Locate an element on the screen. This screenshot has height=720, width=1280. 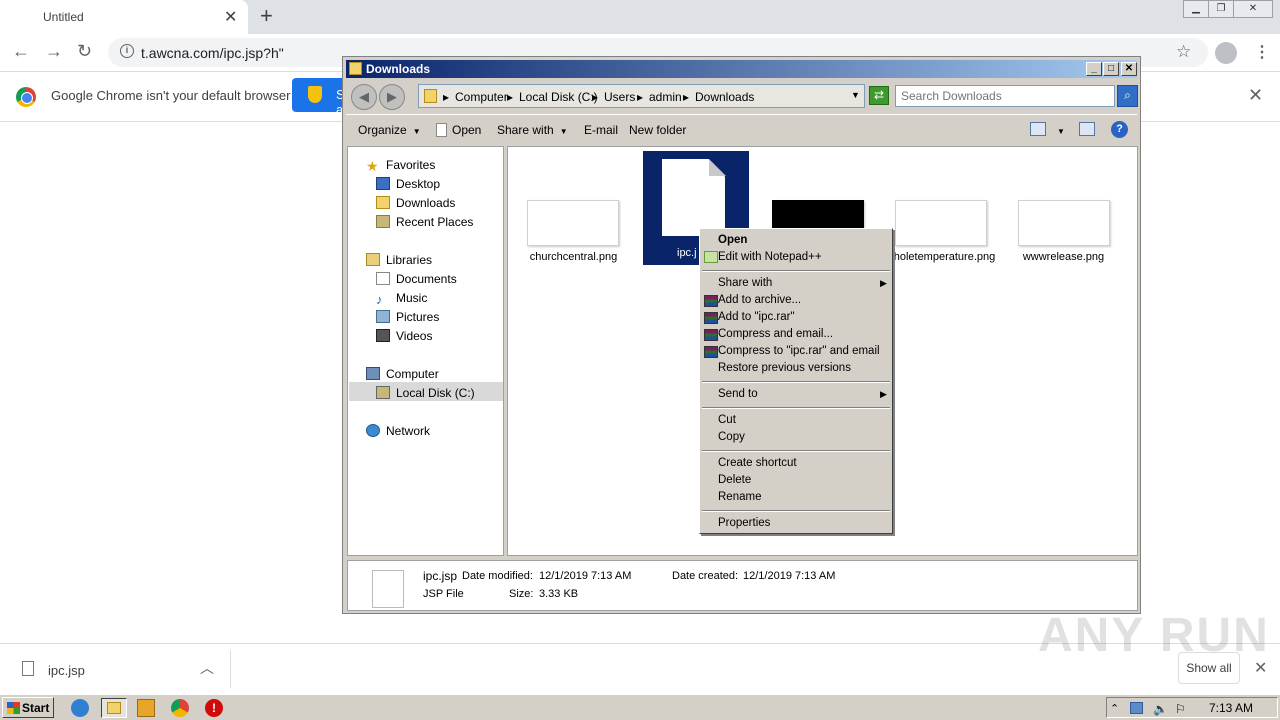
menu-item-open: Open is located at coordinates (732, 240).